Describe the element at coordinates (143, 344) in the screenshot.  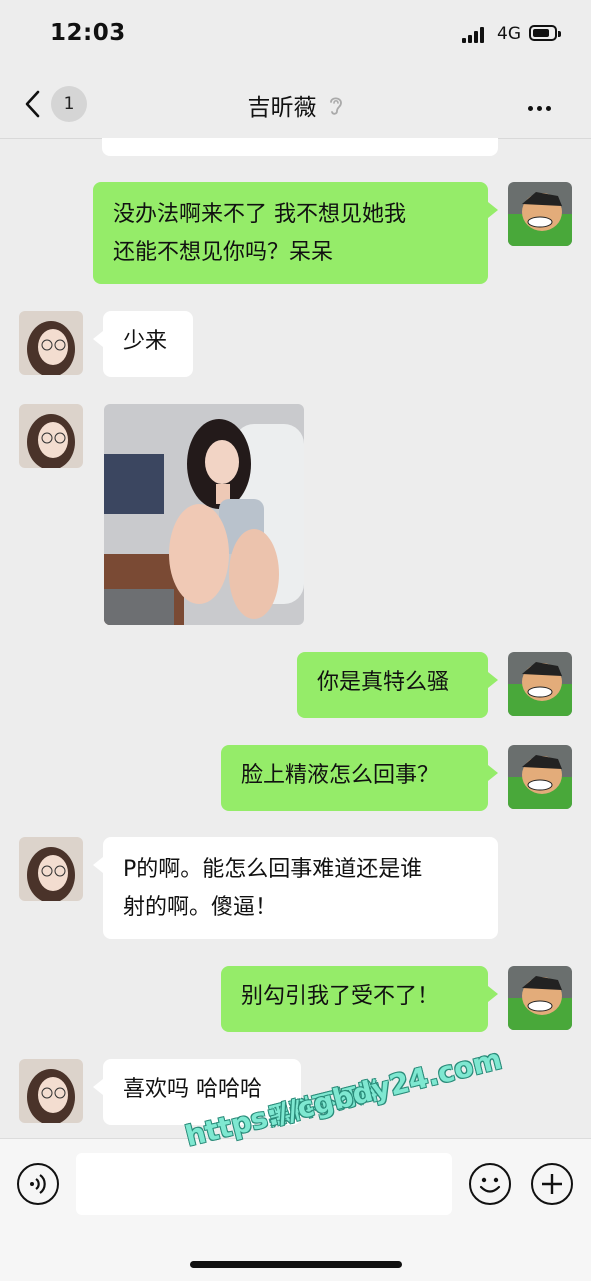
I see `message-bubble-received: 少来` at that location.